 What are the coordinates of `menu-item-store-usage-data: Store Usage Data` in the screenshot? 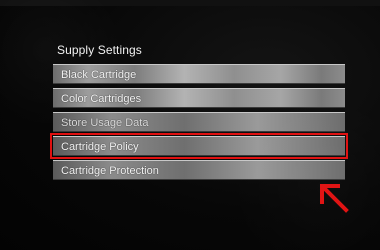 It's located at (199, 122).